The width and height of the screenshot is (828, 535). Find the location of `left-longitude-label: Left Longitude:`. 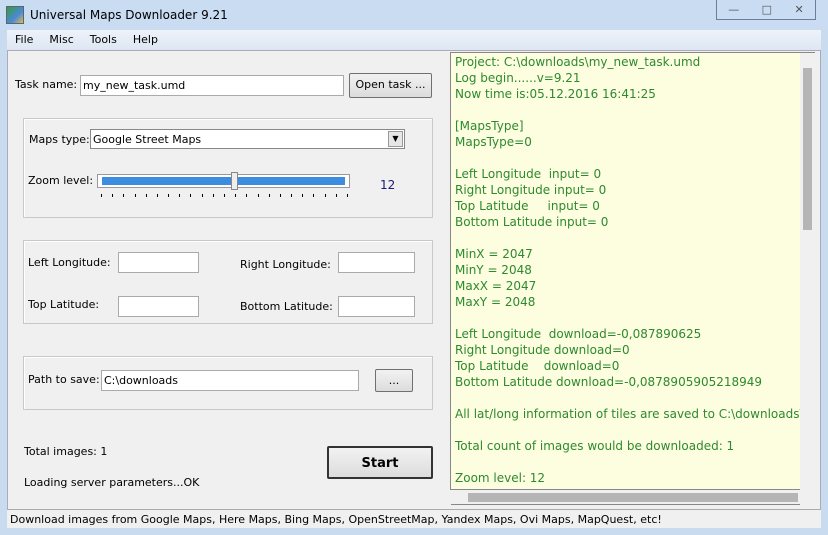

left-longitude-label: Left Longitude: is located at coordinates (69, 262).